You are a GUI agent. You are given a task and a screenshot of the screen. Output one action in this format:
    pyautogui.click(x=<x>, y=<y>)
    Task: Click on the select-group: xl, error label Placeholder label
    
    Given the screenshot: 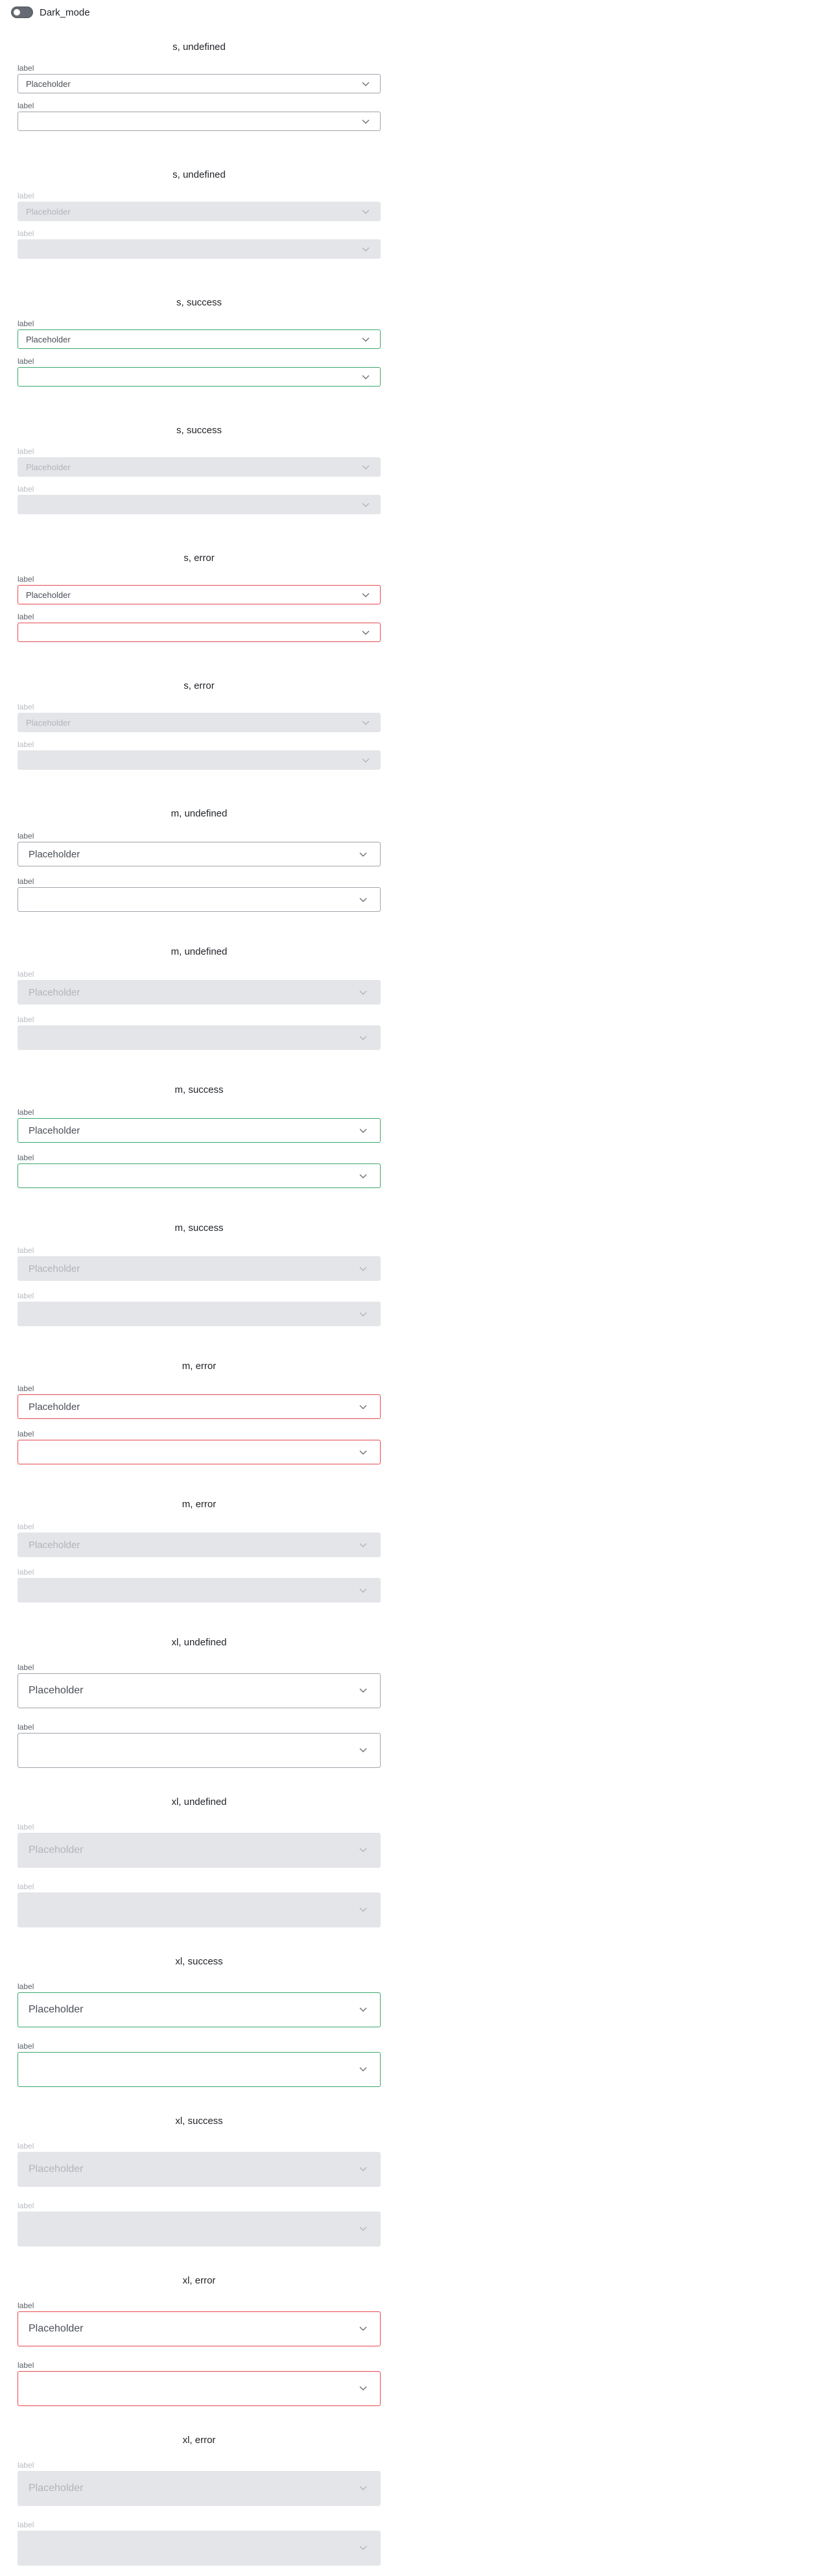 What is the action you would take?
    pyautogui.click(x=199, y=2339)
    